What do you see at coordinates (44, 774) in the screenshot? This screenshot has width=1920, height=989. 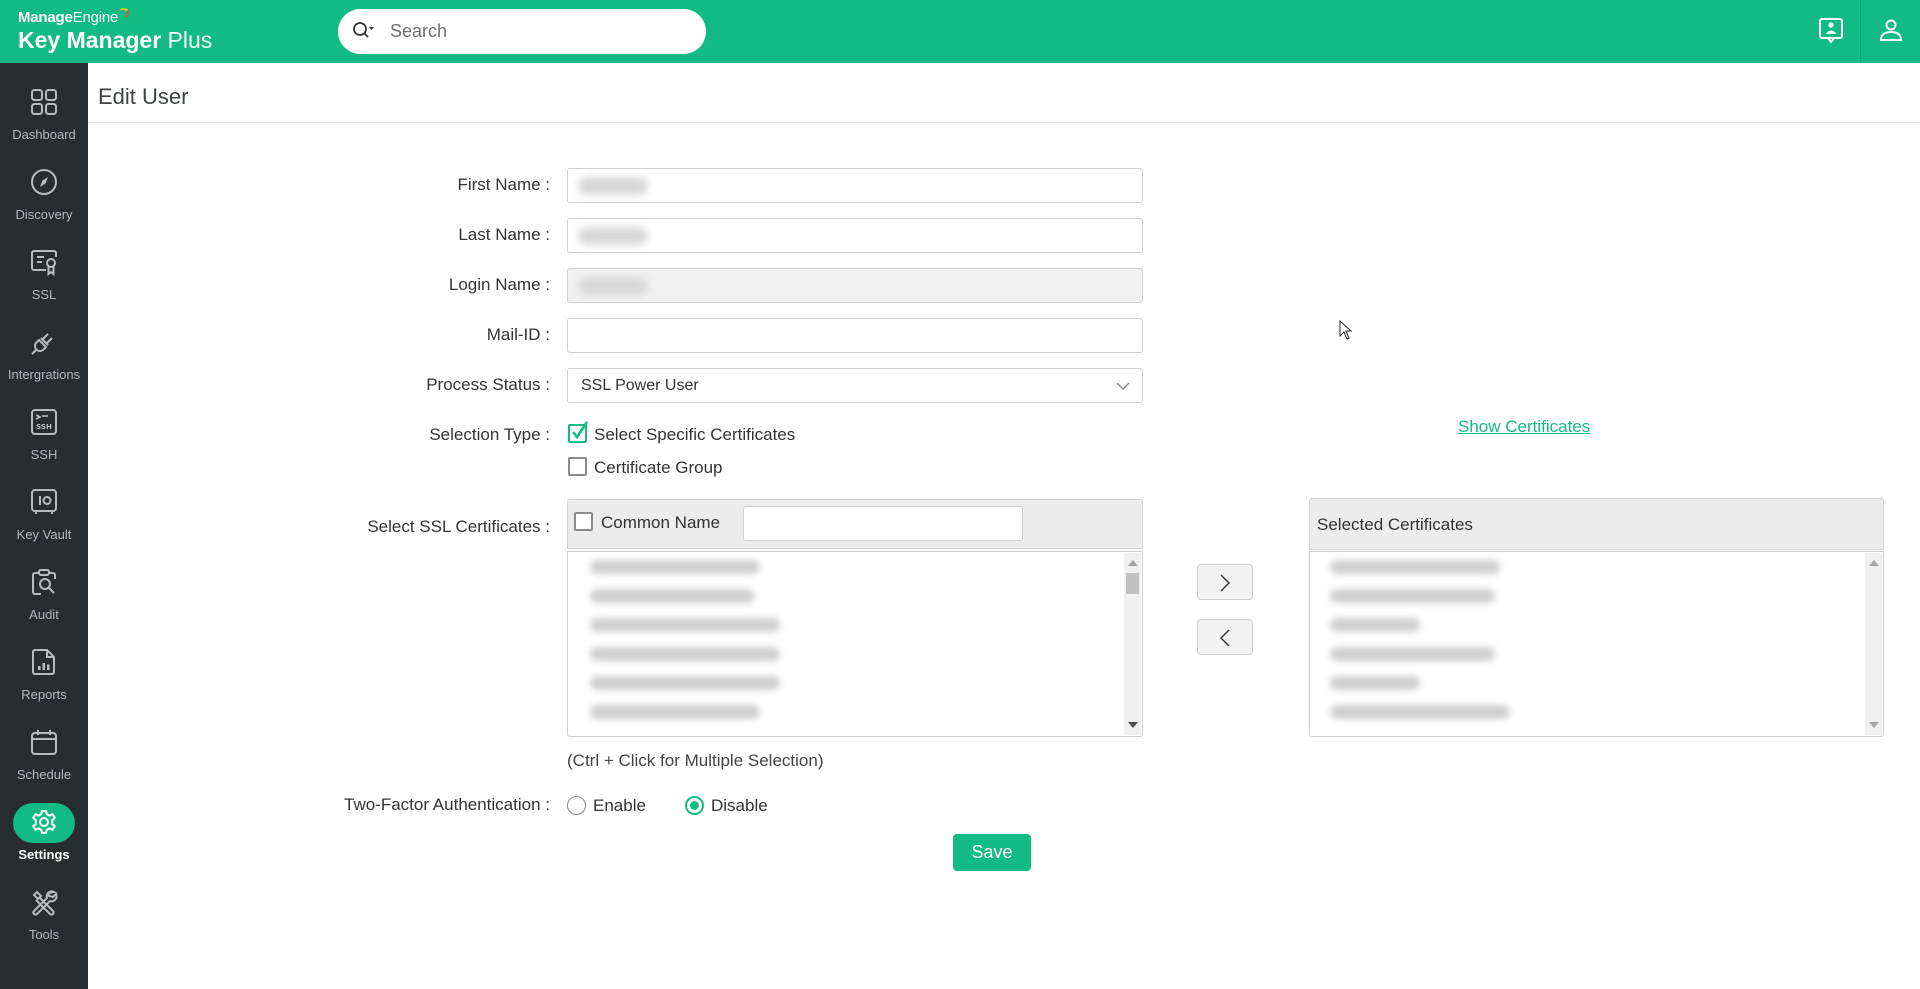 I see `sidebar-item-label: Schedule` at bounding box center [44, 774].